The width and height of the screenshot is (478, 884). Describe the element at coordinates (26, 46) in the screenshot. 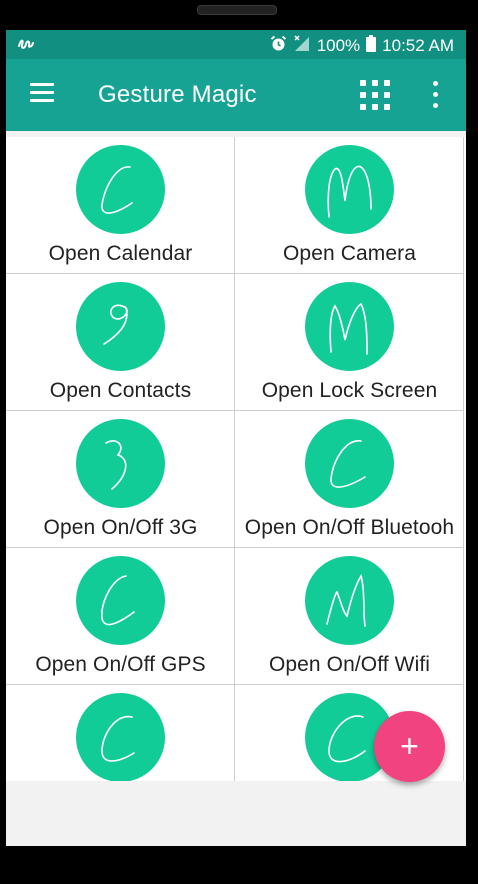

I see `gesture-notification-icon` at that location.